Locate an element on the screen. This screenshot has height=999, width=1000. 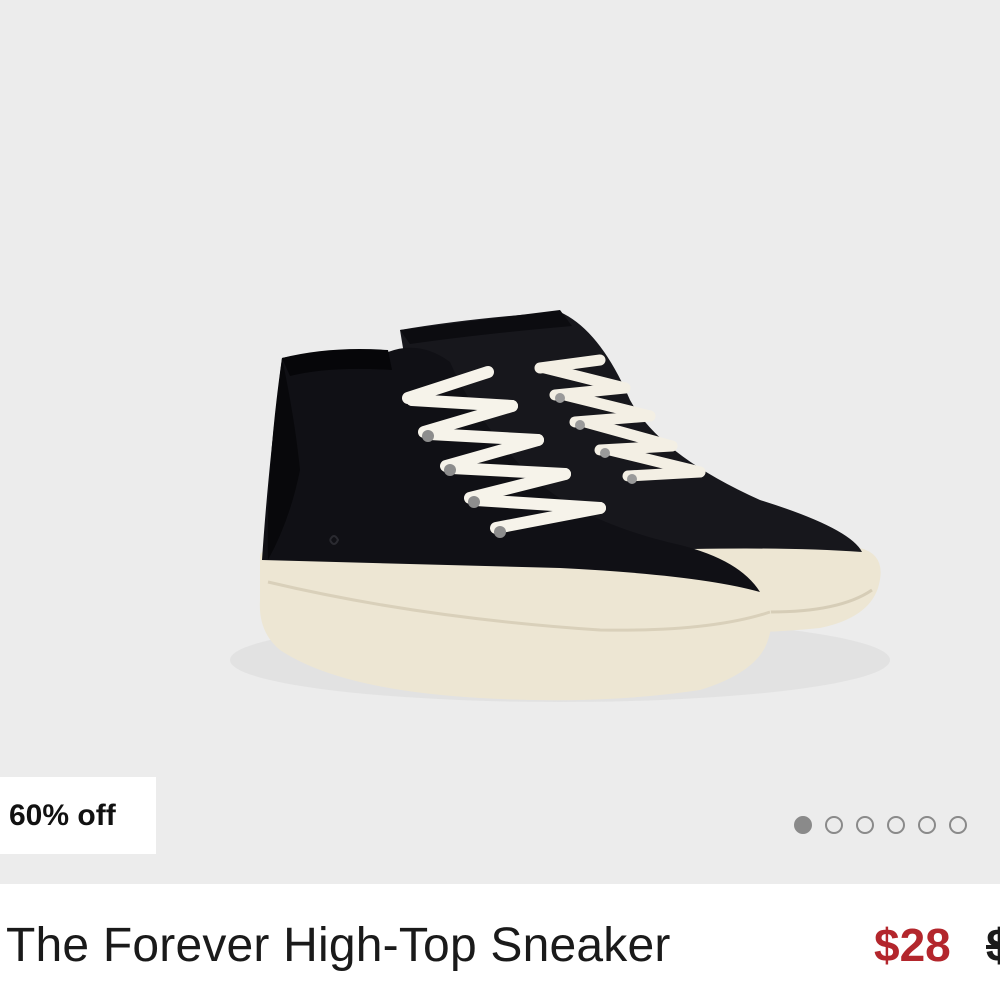
original-price: $70 is located at coordinates (993, 945).